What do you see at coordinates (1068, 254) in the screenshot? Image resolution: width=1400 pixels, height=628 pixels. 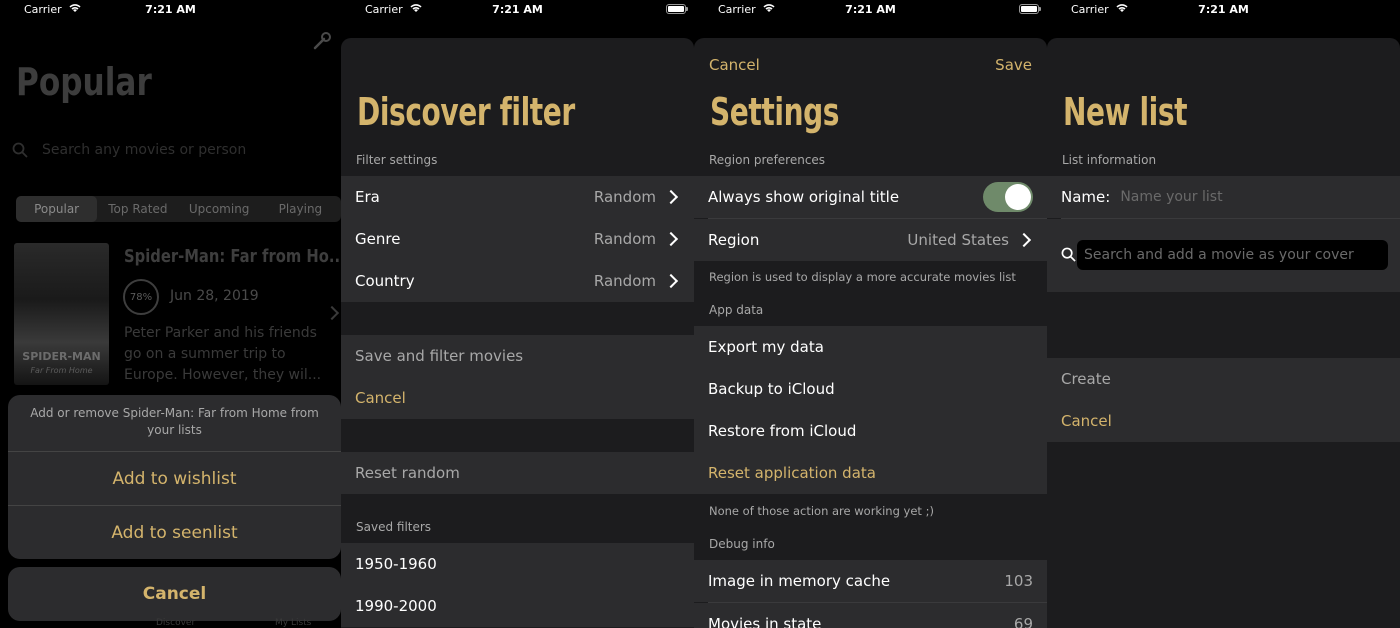 I see `search-icon` at bounding box center [1068, 254].